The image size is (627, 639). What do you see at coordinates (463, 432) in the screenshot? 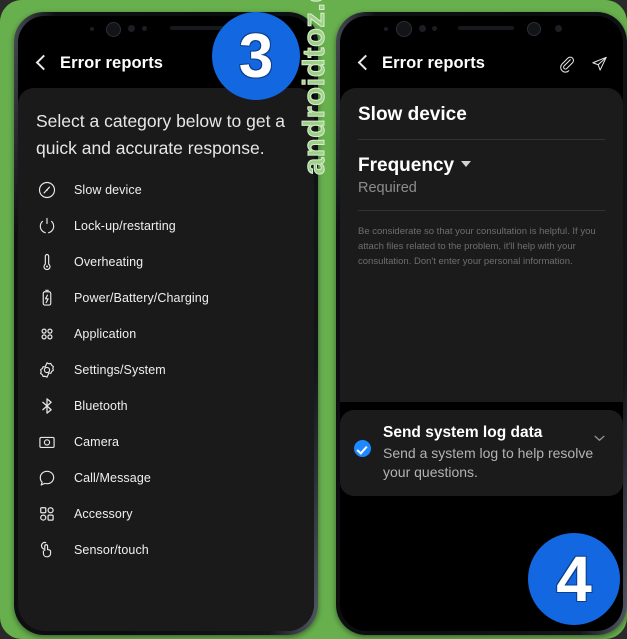
I see `send-system-log-title: Send system log data` at bounding box center [463, 432].